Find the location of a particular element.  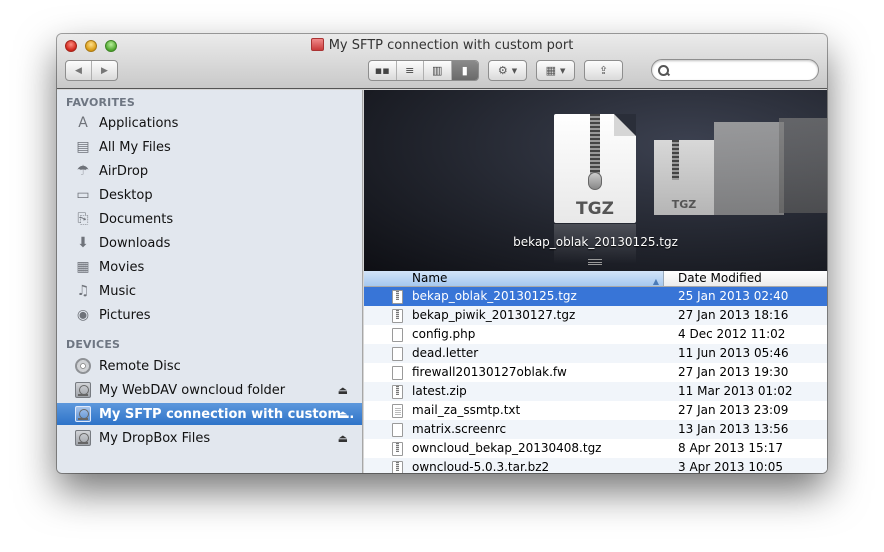

resize-grip-handle is located at coordinates (595, 262).